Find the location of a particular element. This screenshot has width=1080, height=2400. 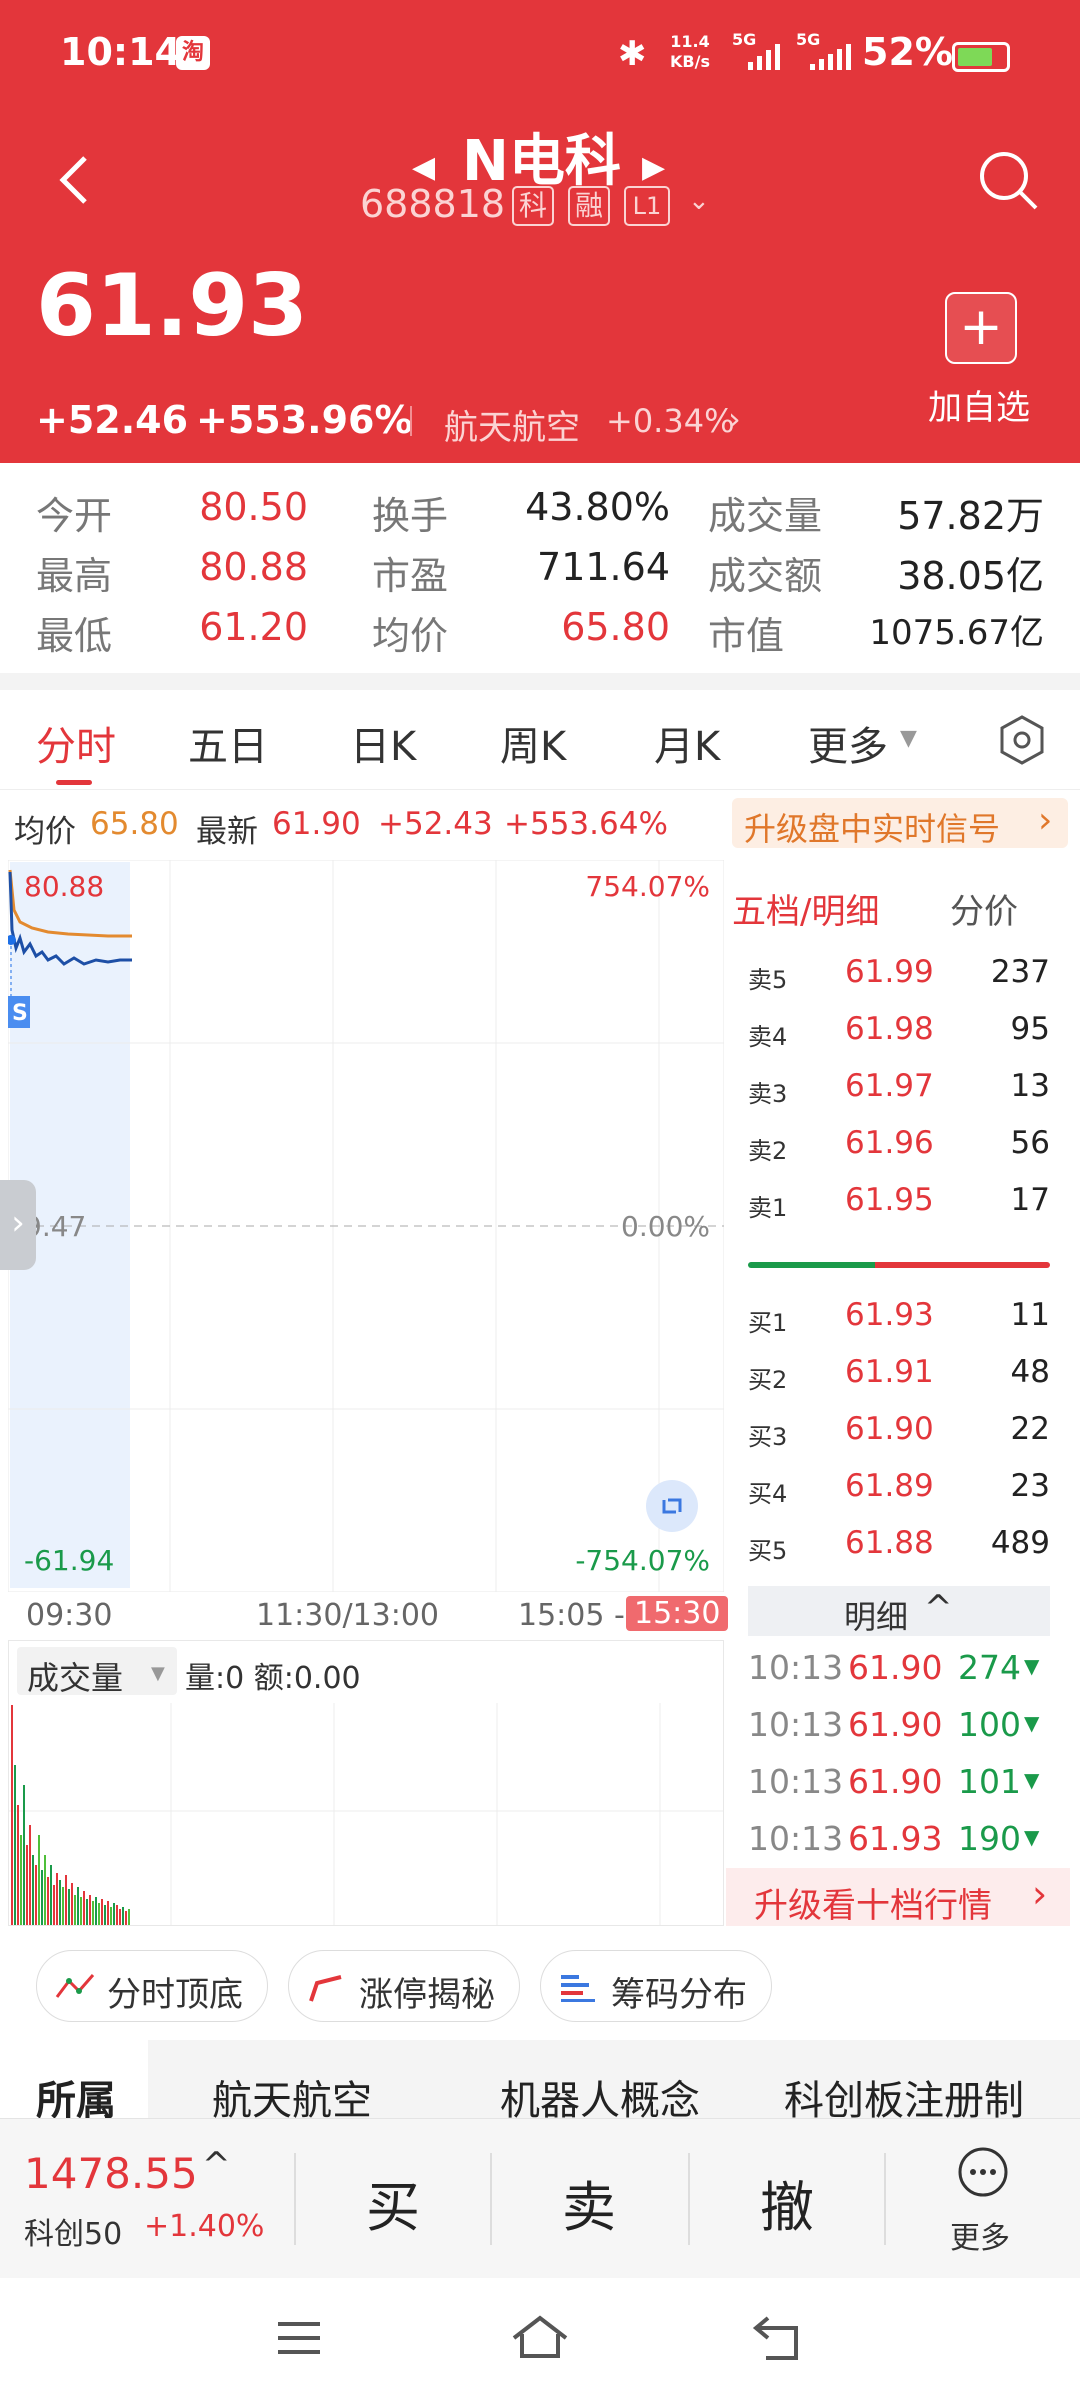

upgrade-signal-banner: 升级盘中实时信号 › is located at coordinates (900, 823).